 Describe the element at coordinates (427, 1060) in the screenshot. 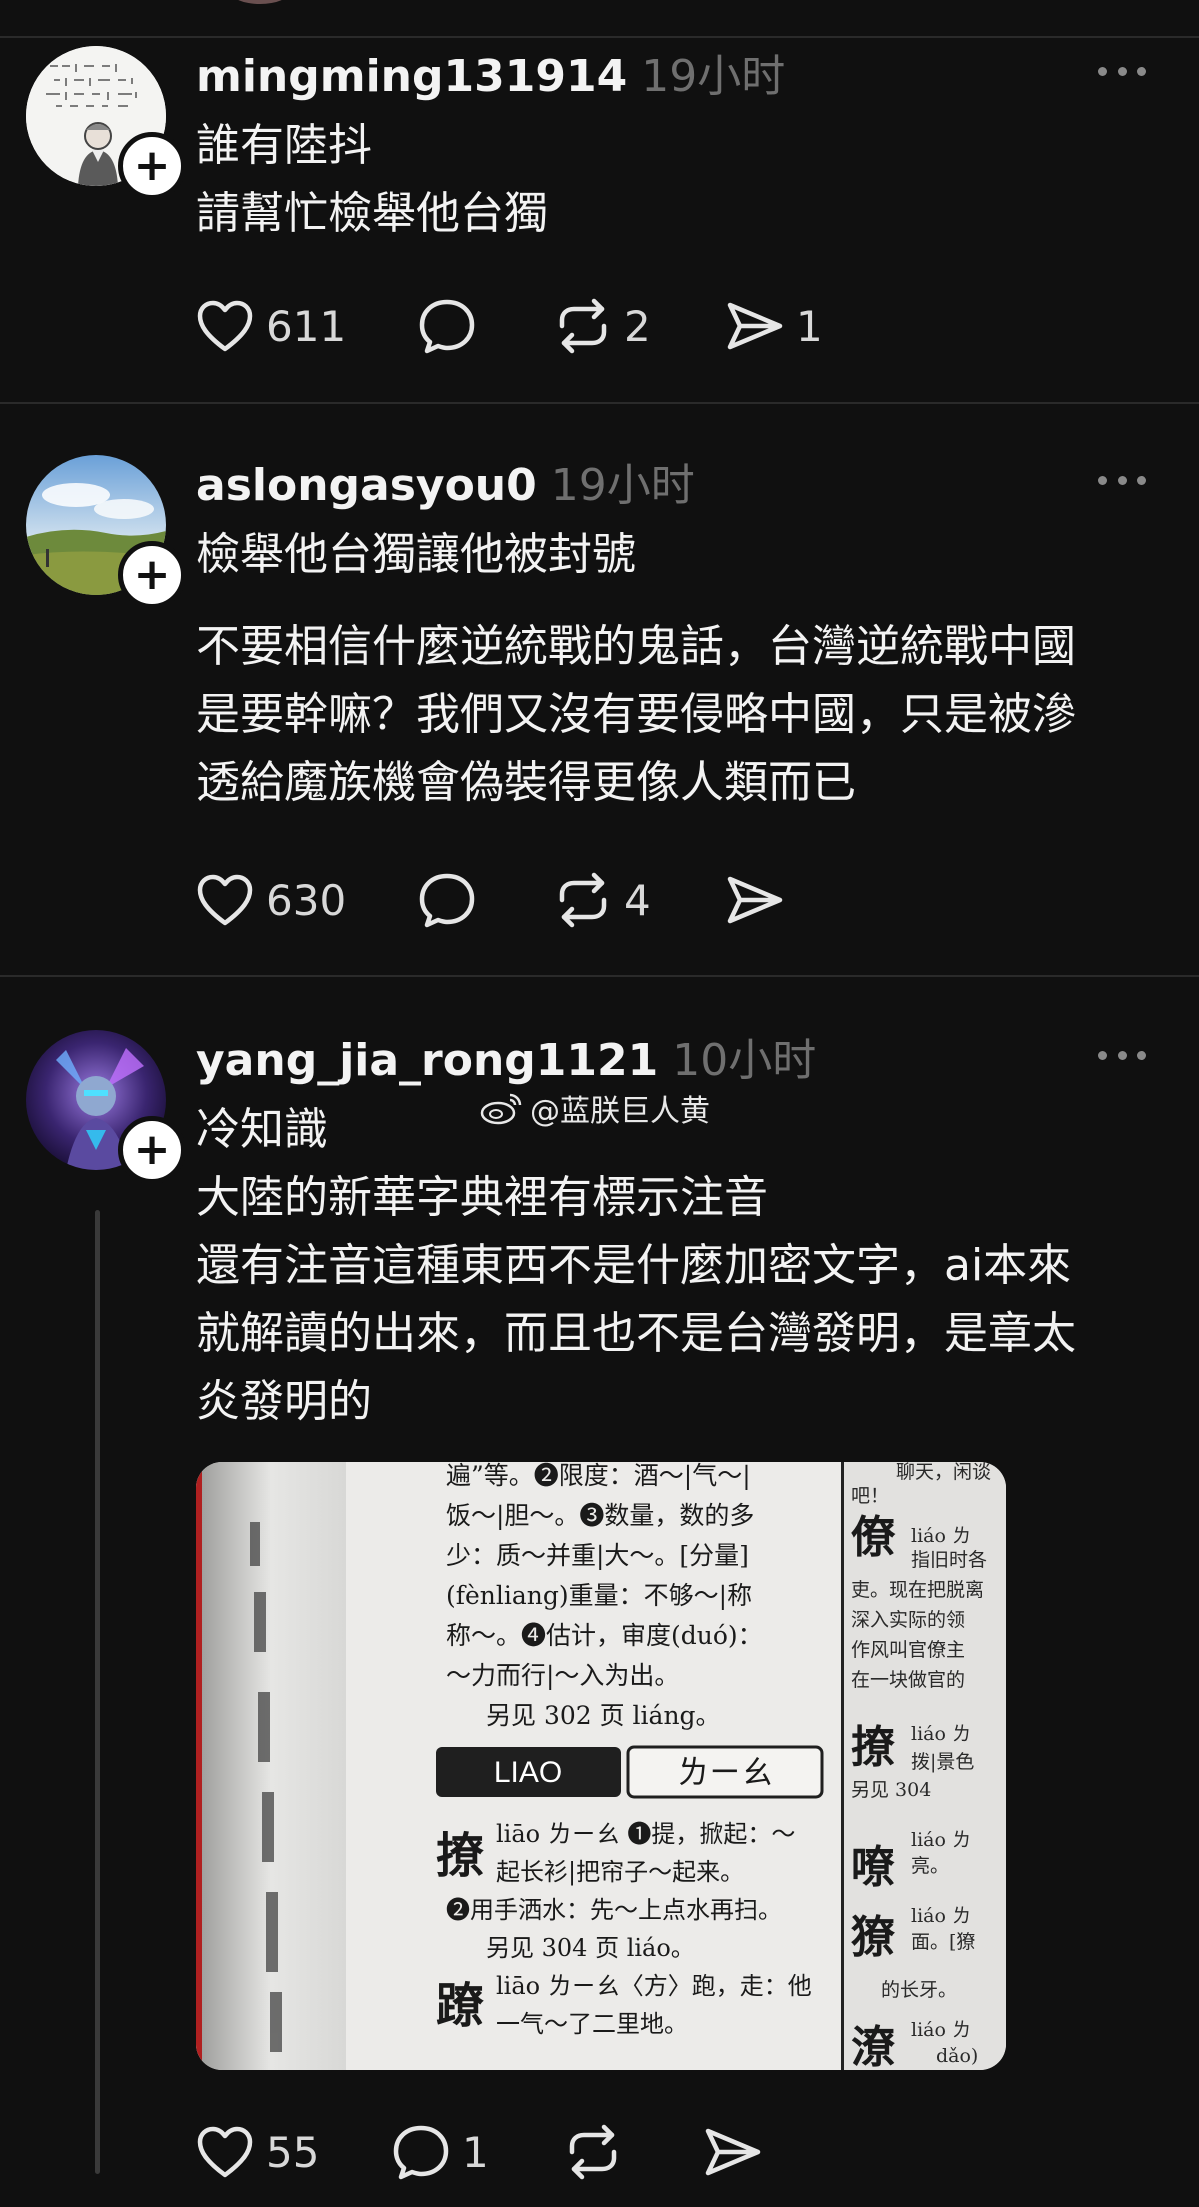

I see `username-text: yang_jia_rong1121` at that location.